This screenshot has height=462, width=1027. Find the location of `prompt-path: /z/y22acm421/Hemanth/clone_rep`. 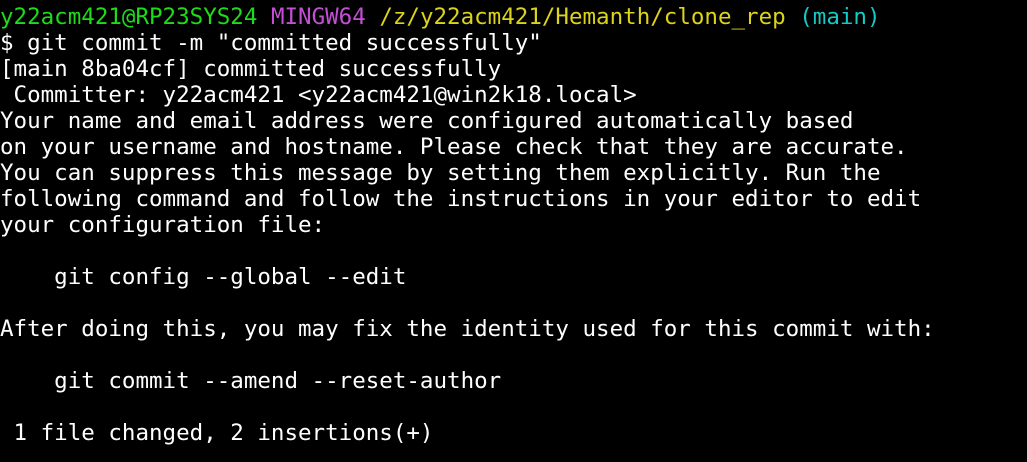

prompt-path: /z/y22acm421/Hemanth/clone_rep is located at coordinates (582, 17).